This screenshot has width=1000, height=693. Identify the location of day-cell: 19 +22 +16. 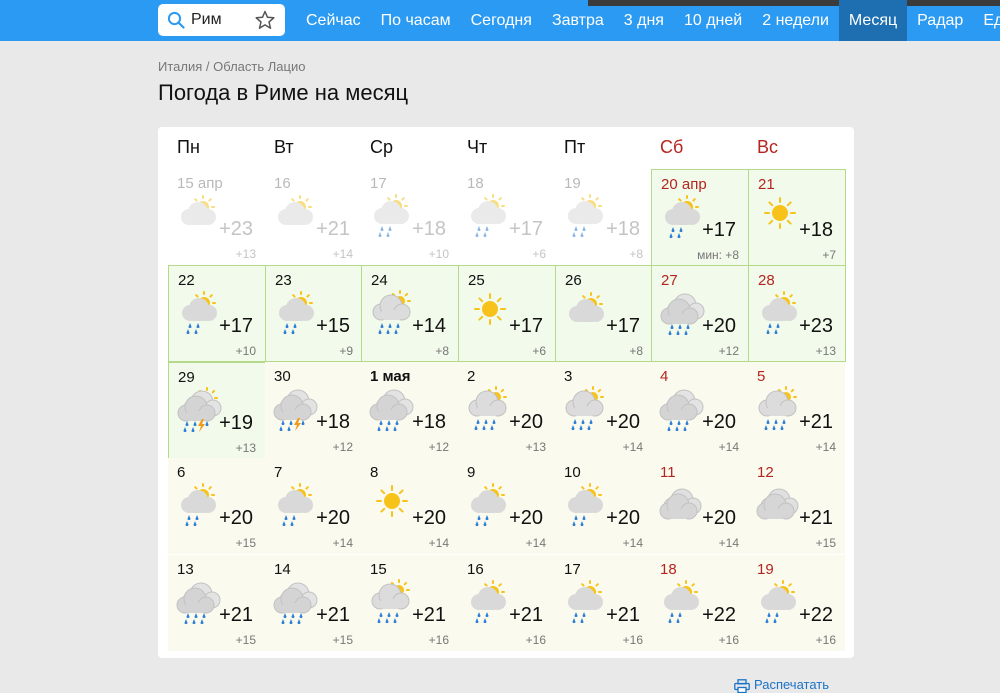
(796, 603).